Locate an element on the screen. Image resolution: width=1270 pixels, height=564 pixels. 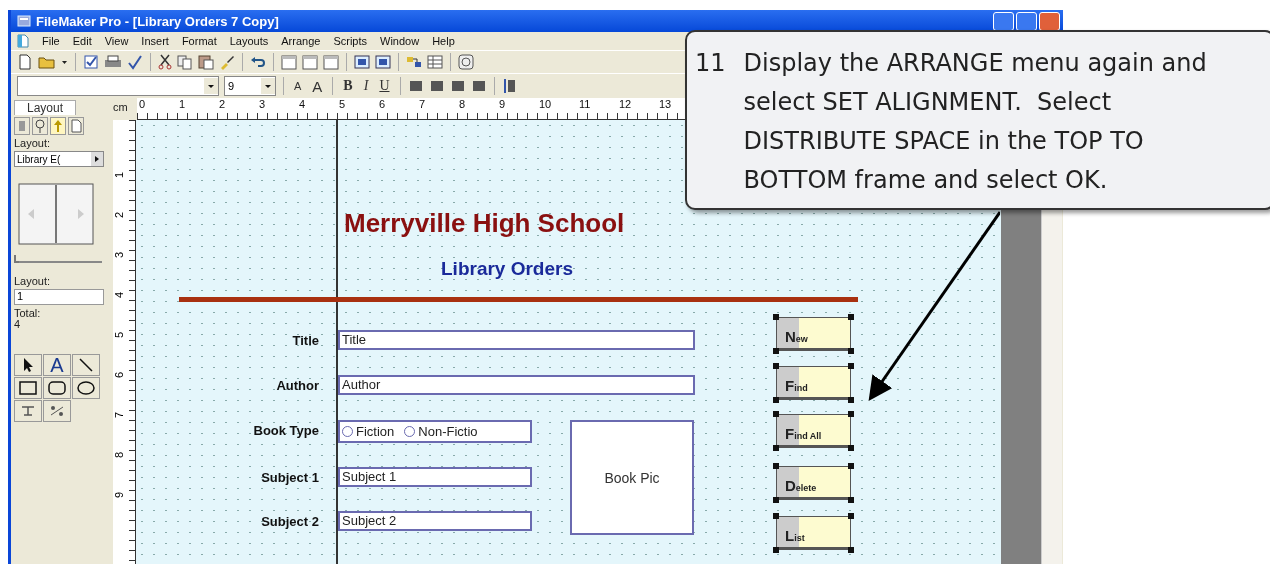
part-tool is located at coordinates (57, 411).